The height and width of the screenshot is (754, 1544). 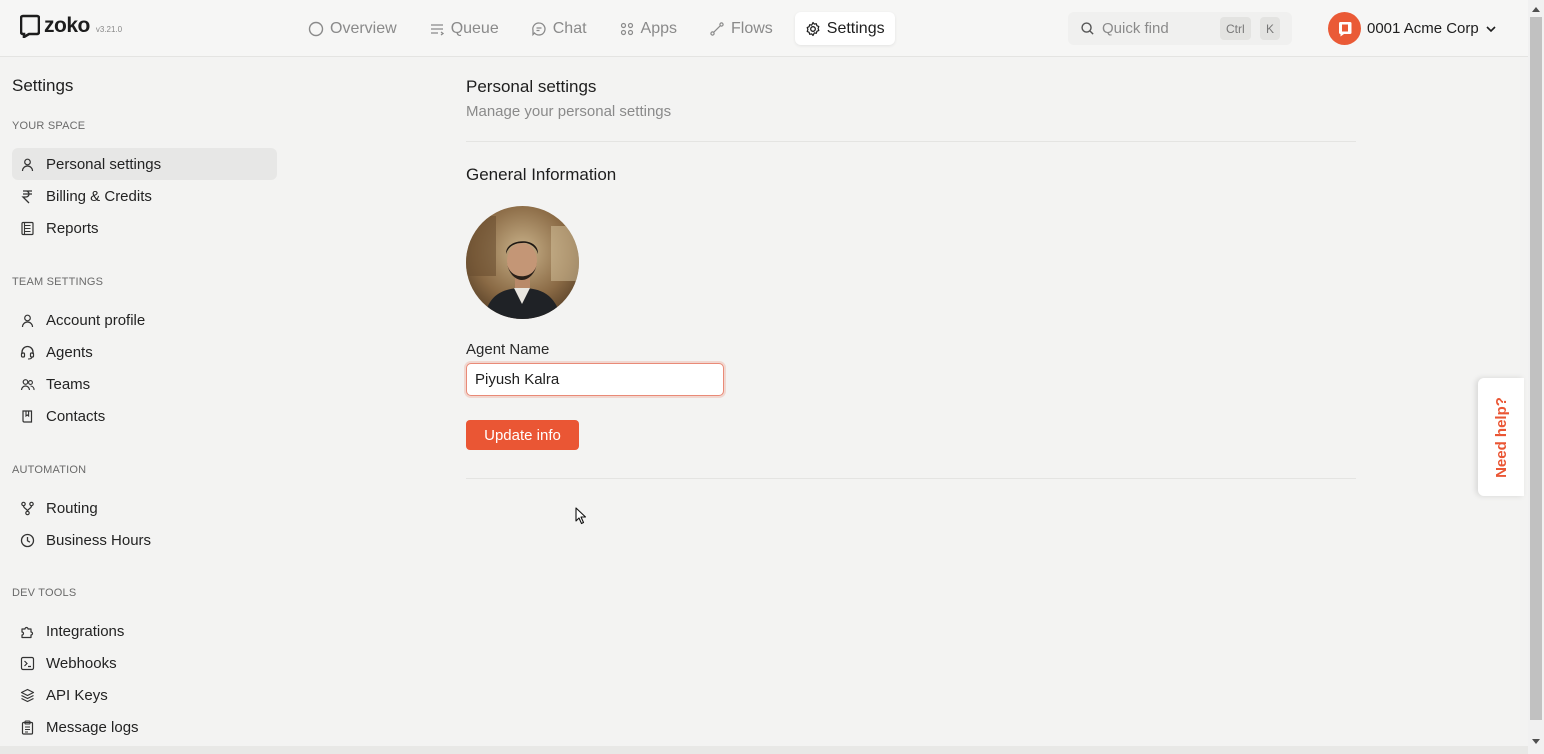 What do you see at coordinates (144, 416) in the screenshot?
I see `sidebar-item-contacts: Contacts` at bounding box center [144, 416].